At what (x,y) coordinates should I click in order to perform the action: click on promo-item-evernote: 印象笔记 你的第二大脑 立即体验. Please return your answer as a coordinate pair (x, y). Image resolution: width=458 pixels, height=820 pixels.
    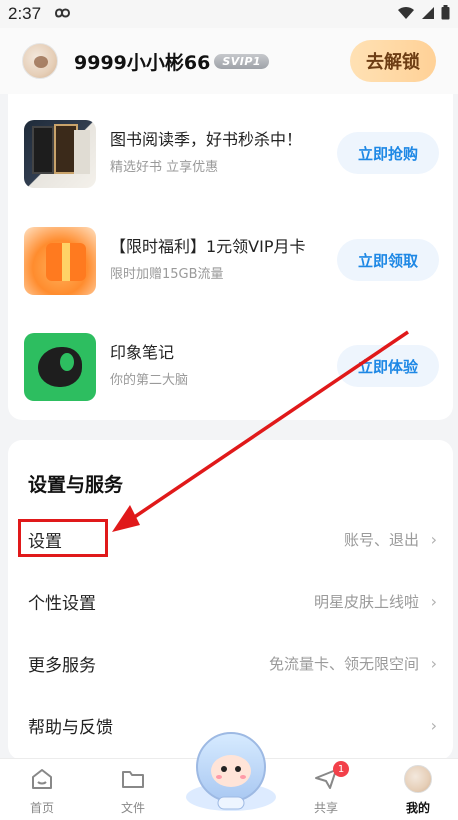
    Looking at the image, I should click on (230, 367).